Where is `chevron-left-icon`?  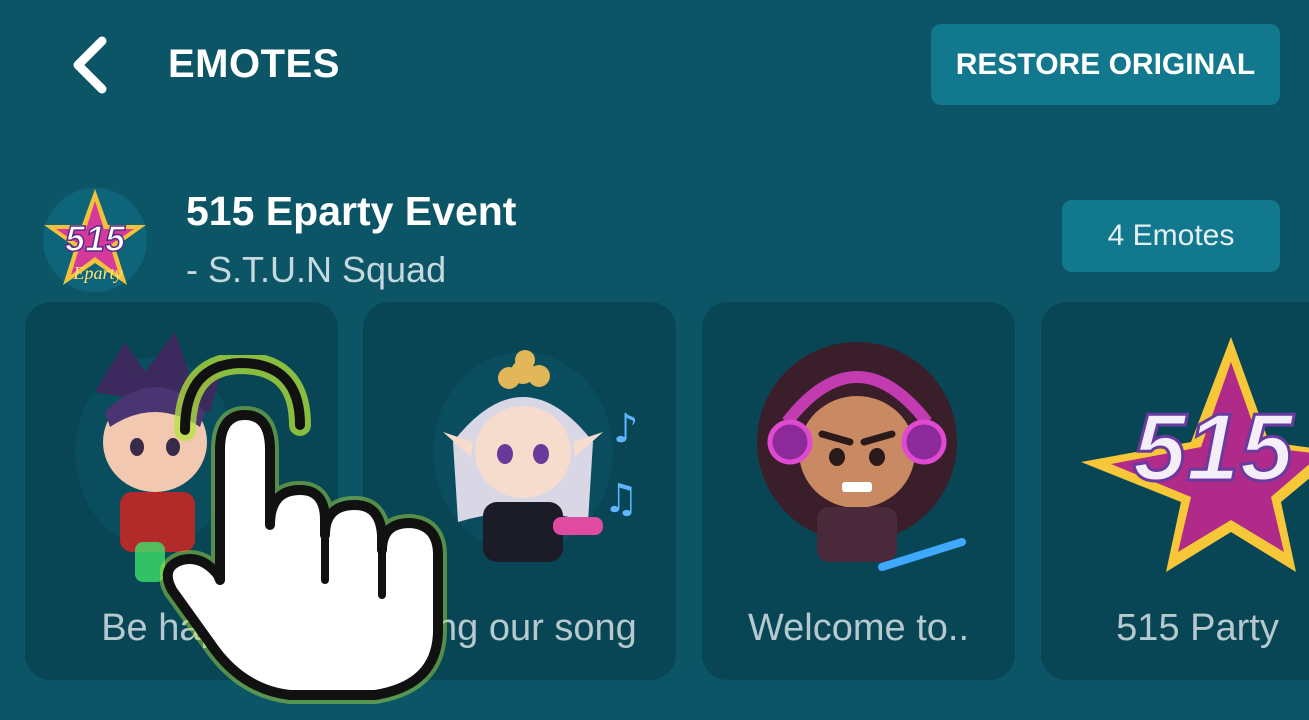
chevron-left-icon is located at coordinates (90, 65).